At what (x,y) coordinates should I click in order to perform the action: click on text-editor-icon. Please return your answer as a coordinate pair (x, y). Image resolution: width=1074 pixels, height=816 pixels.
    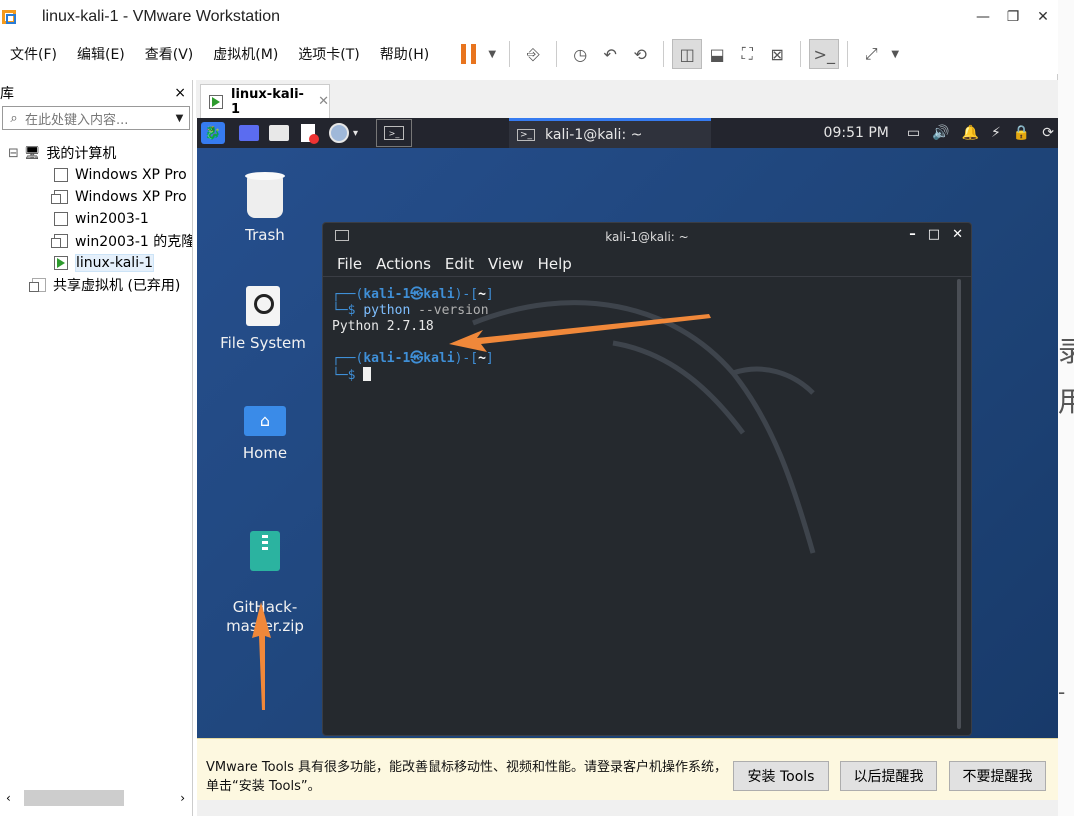
    Looking at the image, I should click on (310, 134).